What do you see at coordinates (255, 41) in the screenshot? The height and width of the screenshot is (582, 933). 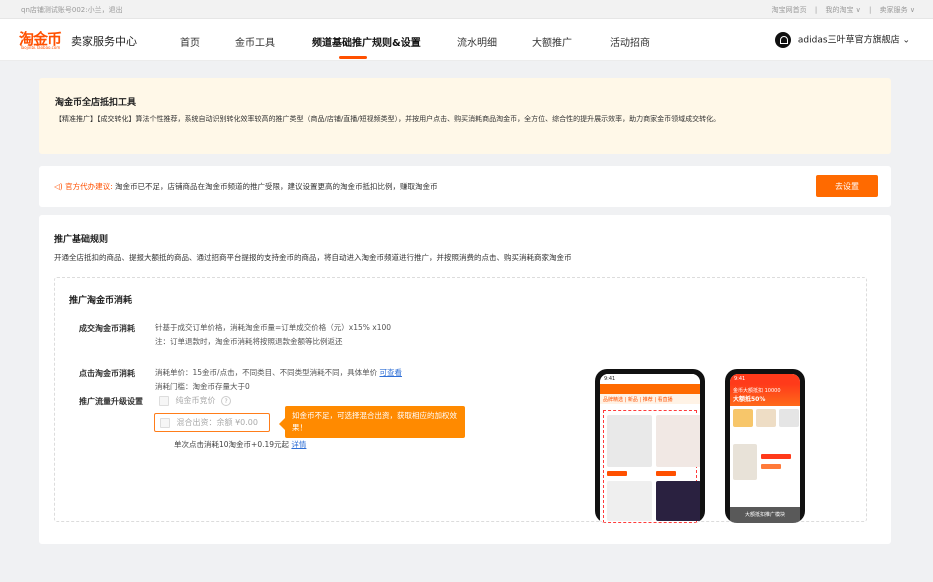 I see `nav-coin-tools: 金币工具` at bounding box center [255, 41].